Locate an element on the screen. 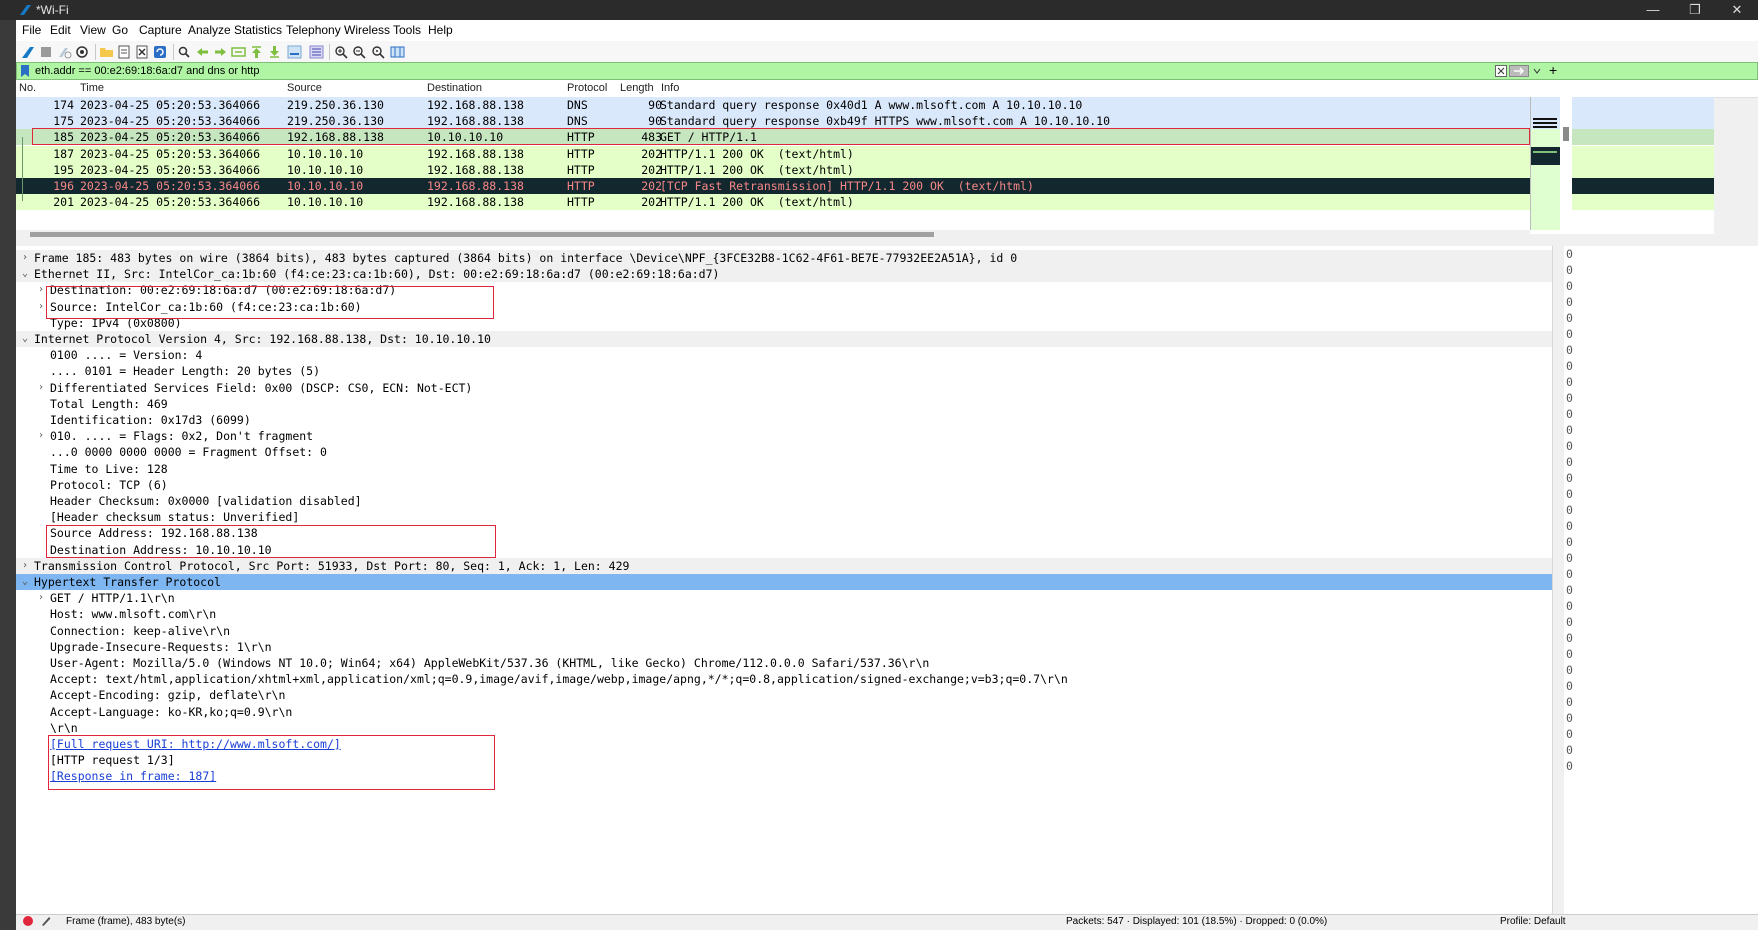 The width and height of the screenshot is (1758, 930). minimize-button: — is located at coordinates (1653, 10).